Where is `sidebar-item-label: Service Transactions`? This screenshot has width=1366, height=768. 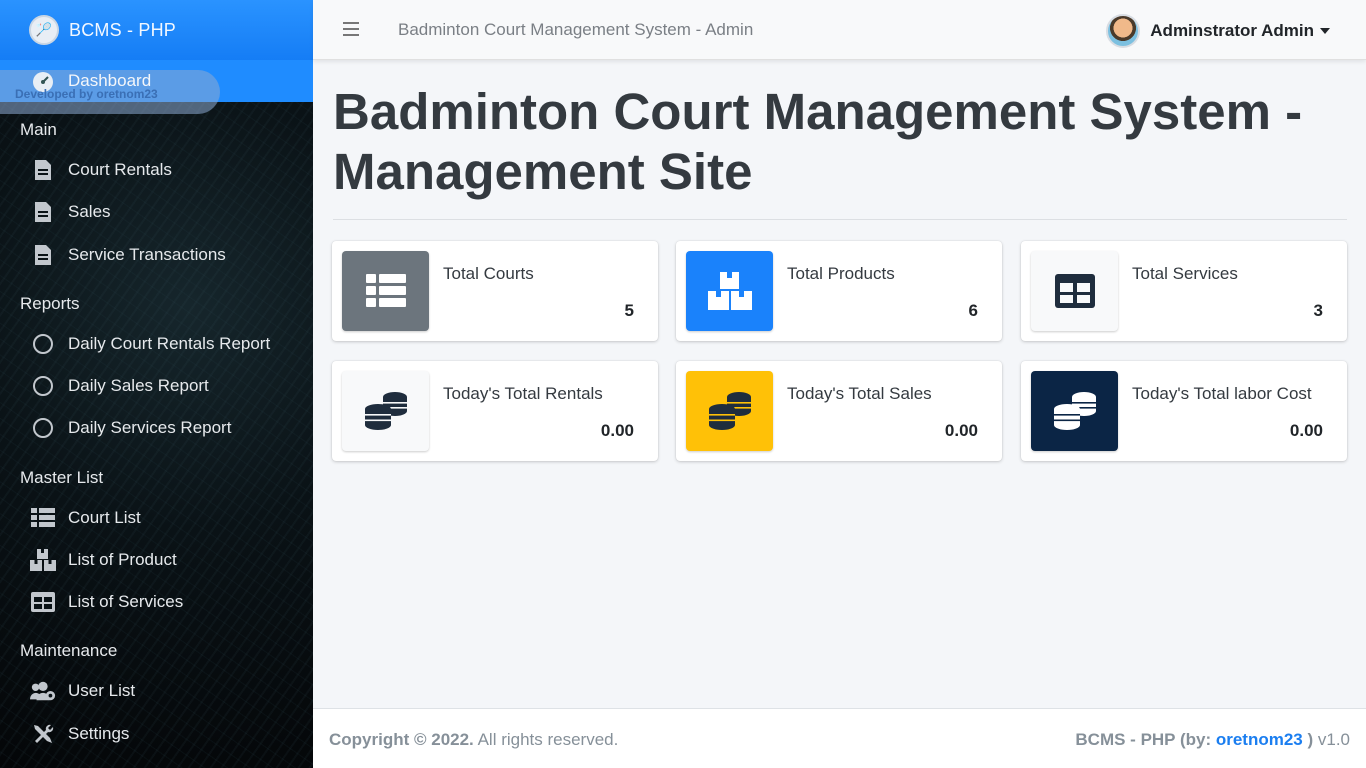 sidebar-item-label: Service Transactions is located at coordinates (147, 254).